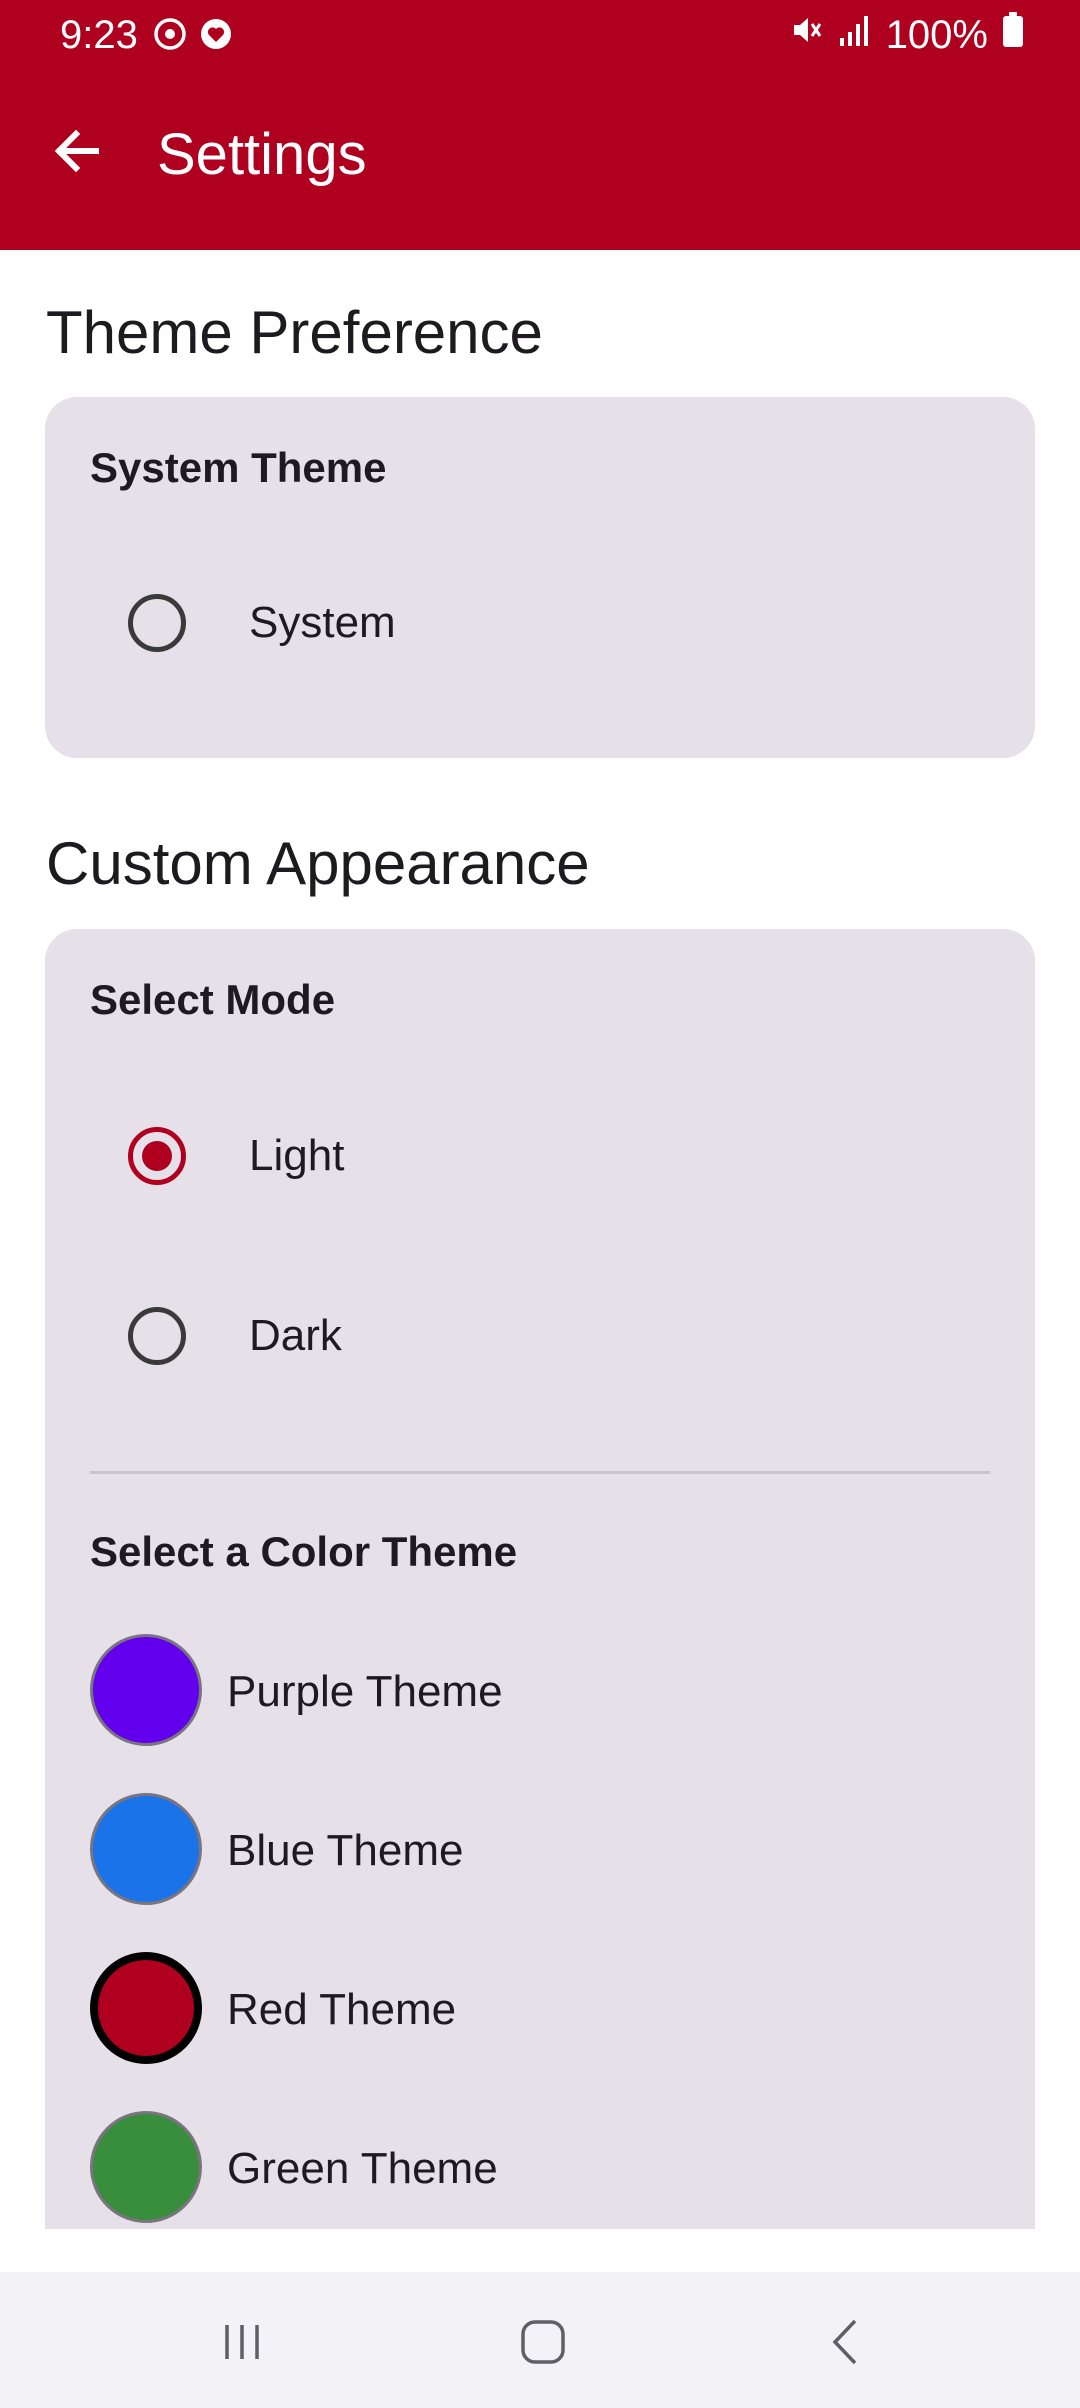 The height and width of the screenshot is (2408, 1080). What do you see at coordinates (295, 1335) in the screenshot?
I see `radio-label: Dark` at bounding box center [295, 1335].